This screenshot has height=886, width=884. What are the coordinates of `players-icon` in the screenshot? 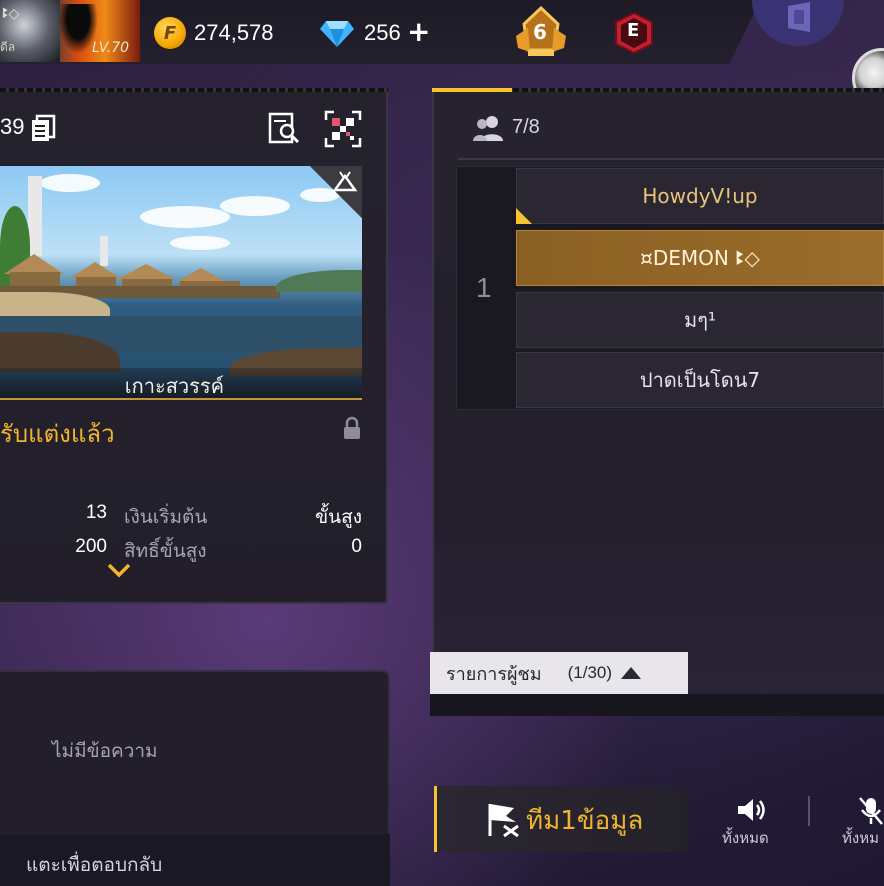 It's located at (488, 128).